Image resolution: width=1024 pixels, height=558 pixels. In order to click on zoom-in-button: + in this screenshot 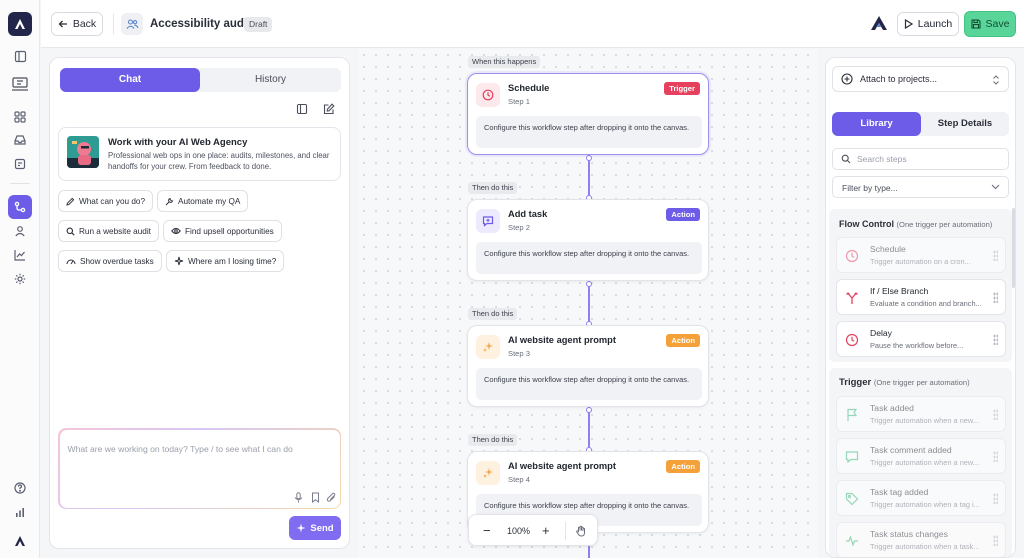, I will do `click(546, 531)`.